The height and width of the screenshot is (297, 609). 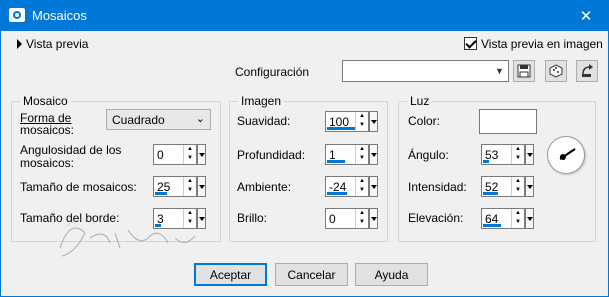 I want to click on config-label: Configuración, so click(x=272, y=72).